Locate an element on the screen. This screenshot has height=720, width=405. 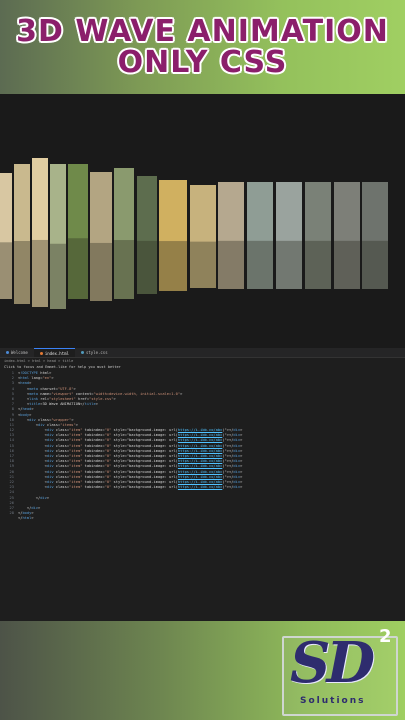
code-line: </html> is located at coordinates (202, 518).